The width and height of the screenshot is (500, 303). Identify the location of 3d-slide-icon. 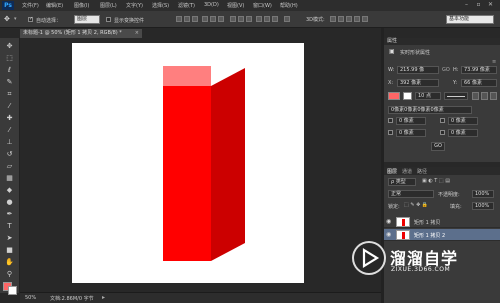
(357, 19).